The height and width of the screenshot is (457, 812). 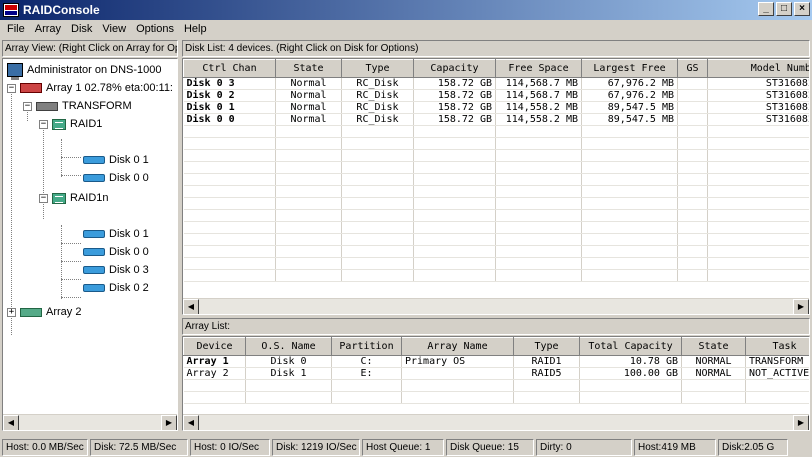 What do you see at coordinates (77, 106) in the screenshot?
I see `tree-transform: − TRANSFORM` at bounding box center [77, 106].